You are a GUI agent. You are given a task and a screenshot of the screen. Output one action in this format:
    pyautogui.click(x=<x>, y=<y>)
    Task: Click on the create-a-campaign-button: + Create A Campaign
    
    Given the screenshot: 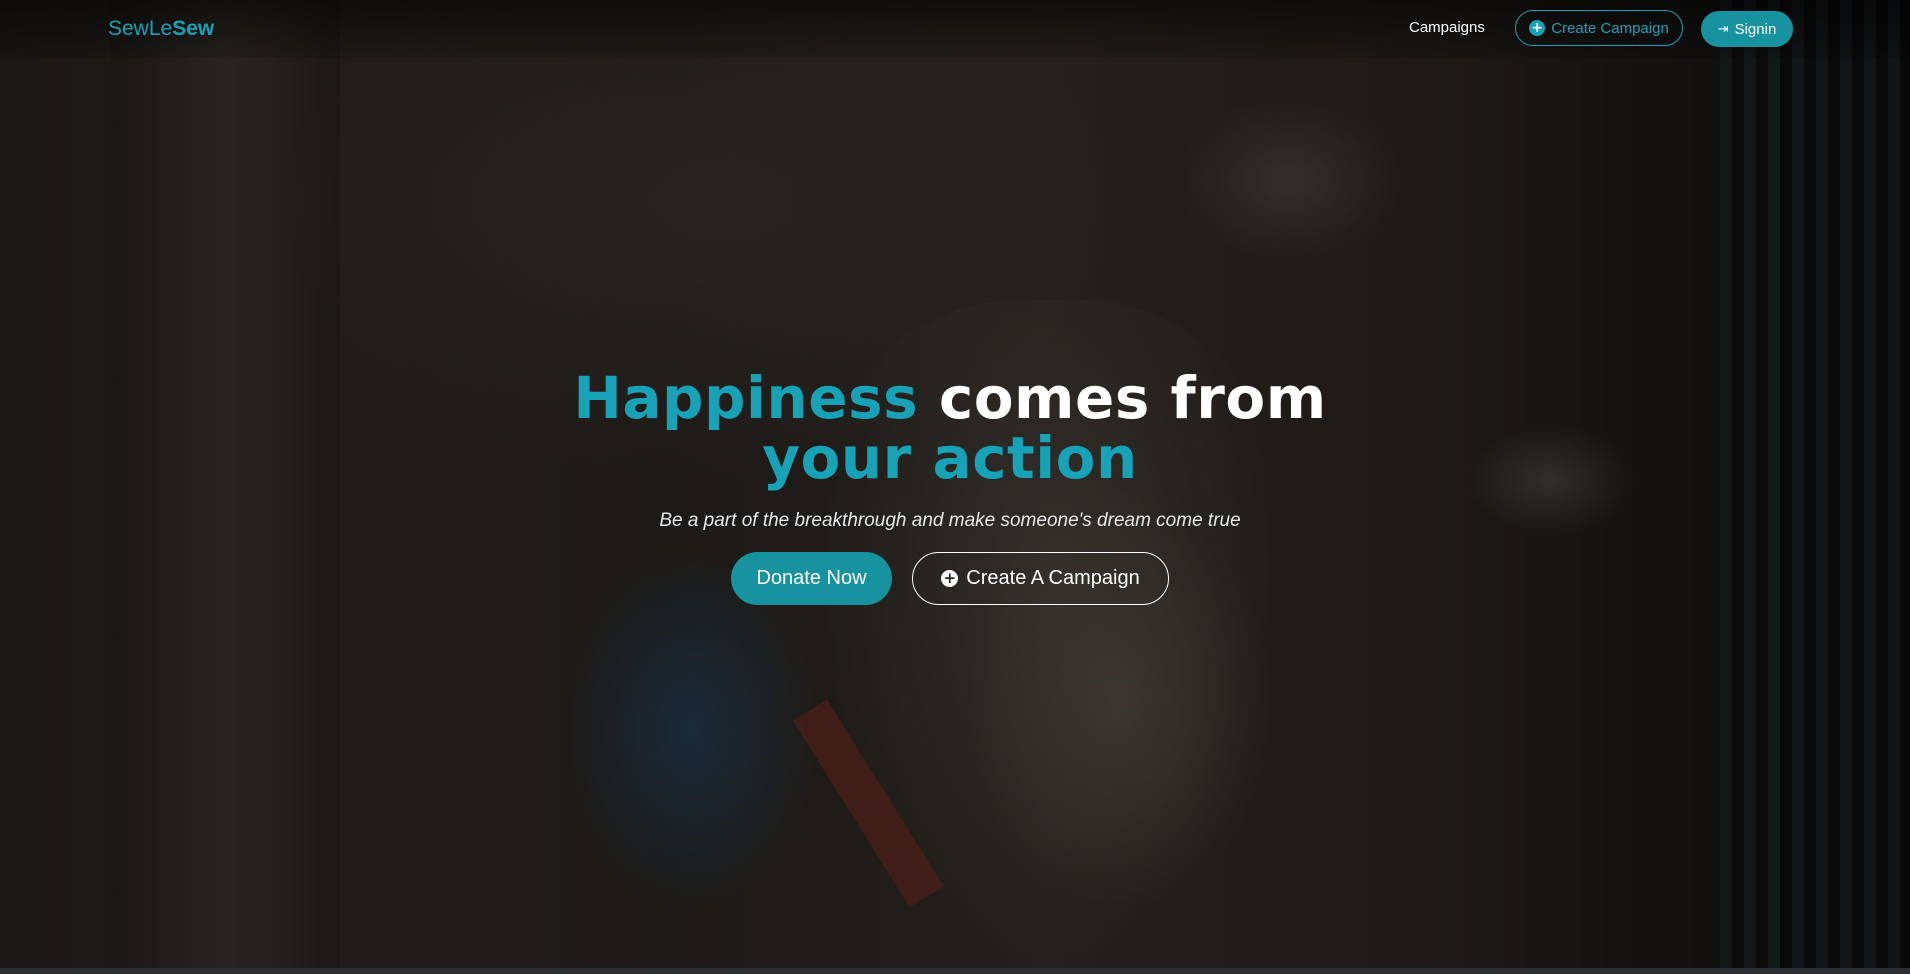 What is the action you would take?
    pyautogui.click(x=1040, y=578)
    